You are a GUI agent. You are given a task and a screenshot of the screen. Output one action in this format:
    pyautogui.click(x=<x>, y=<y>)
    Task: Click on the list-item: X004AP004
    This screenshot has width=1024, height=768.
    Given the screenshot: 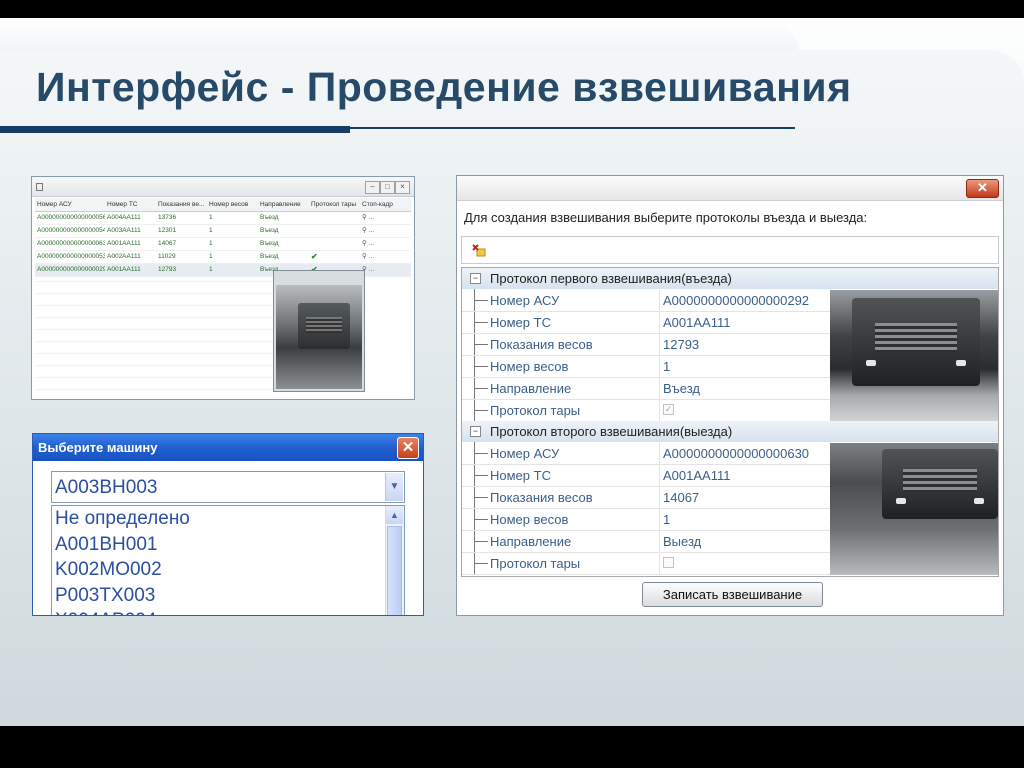 What is the action you would take?
    pyautogui.click(x=228, y=611)
    